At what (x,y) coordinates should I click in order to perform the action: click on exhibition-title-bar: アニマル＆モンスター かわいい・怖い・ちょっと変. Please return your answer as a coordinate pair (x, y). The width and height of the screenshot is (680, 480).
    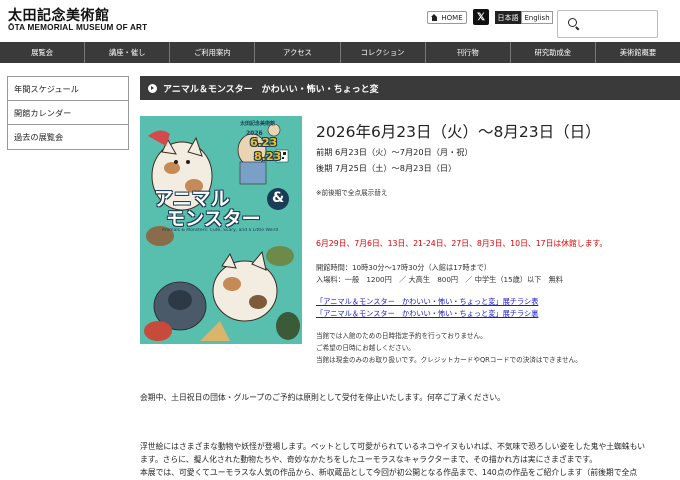
    Looking at the image, I should click on (410, 88).